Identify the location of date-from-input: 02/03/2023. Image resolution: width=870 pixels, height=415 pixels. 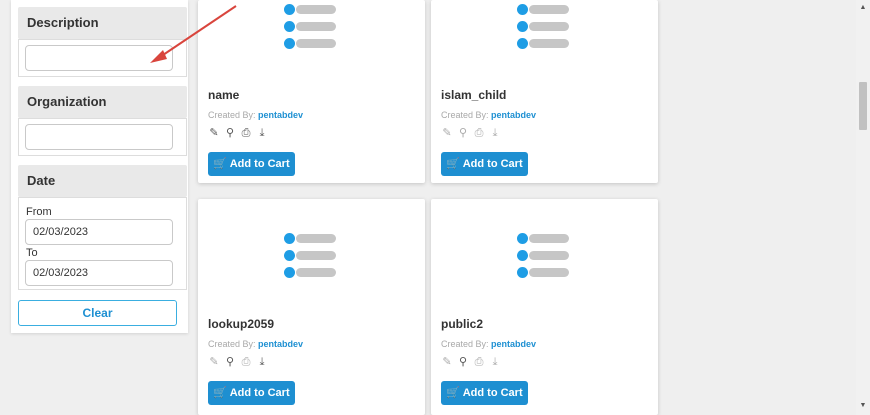
(99, 232).